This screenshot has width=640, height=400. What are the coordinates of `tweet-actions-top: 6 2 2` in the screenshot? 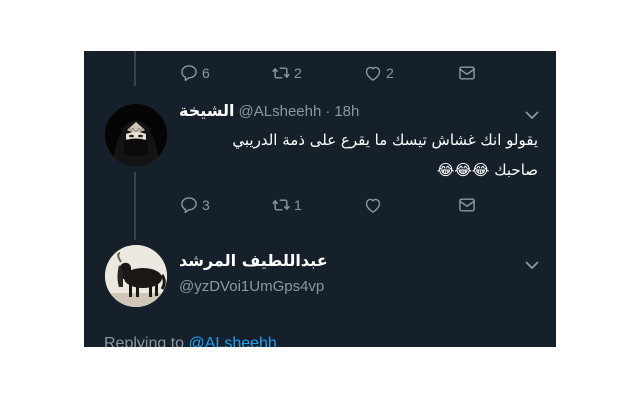 It's located at (349, 74).